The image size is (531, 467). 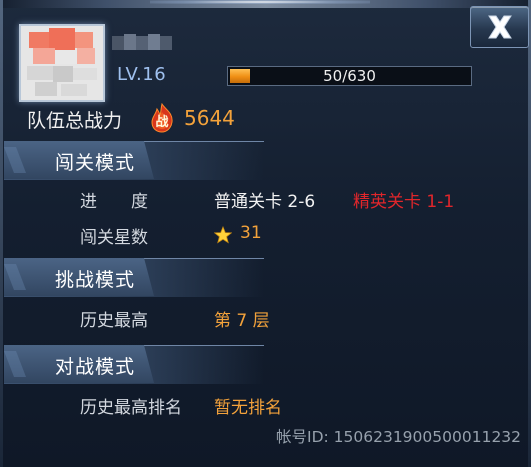 What do you see at coordinates (260, 2) in the screenshot?
I see `top-frame-glow` at bounding box center [260, 2].